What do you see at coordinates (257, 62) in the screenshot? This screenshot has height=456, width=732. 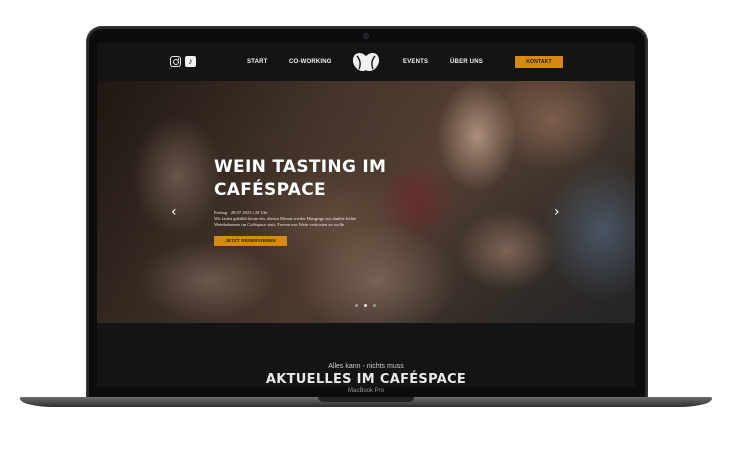 I see `nav-start: START` at bounding box center [257, 62].